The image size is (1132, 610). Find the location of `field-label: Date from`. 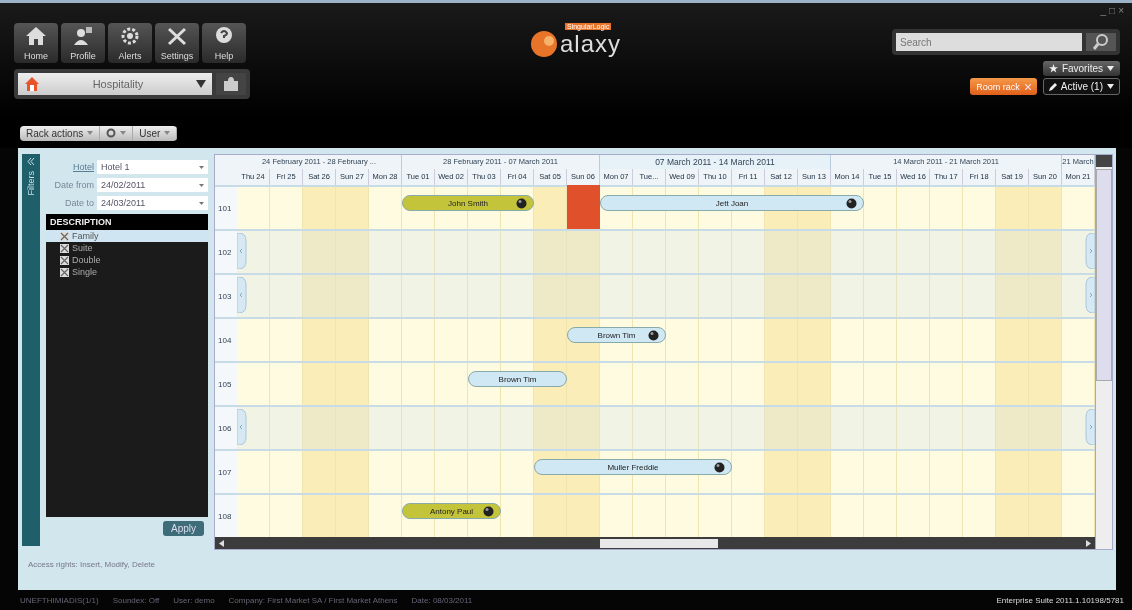

field-label: Date from is located at coordinates (73, 185).